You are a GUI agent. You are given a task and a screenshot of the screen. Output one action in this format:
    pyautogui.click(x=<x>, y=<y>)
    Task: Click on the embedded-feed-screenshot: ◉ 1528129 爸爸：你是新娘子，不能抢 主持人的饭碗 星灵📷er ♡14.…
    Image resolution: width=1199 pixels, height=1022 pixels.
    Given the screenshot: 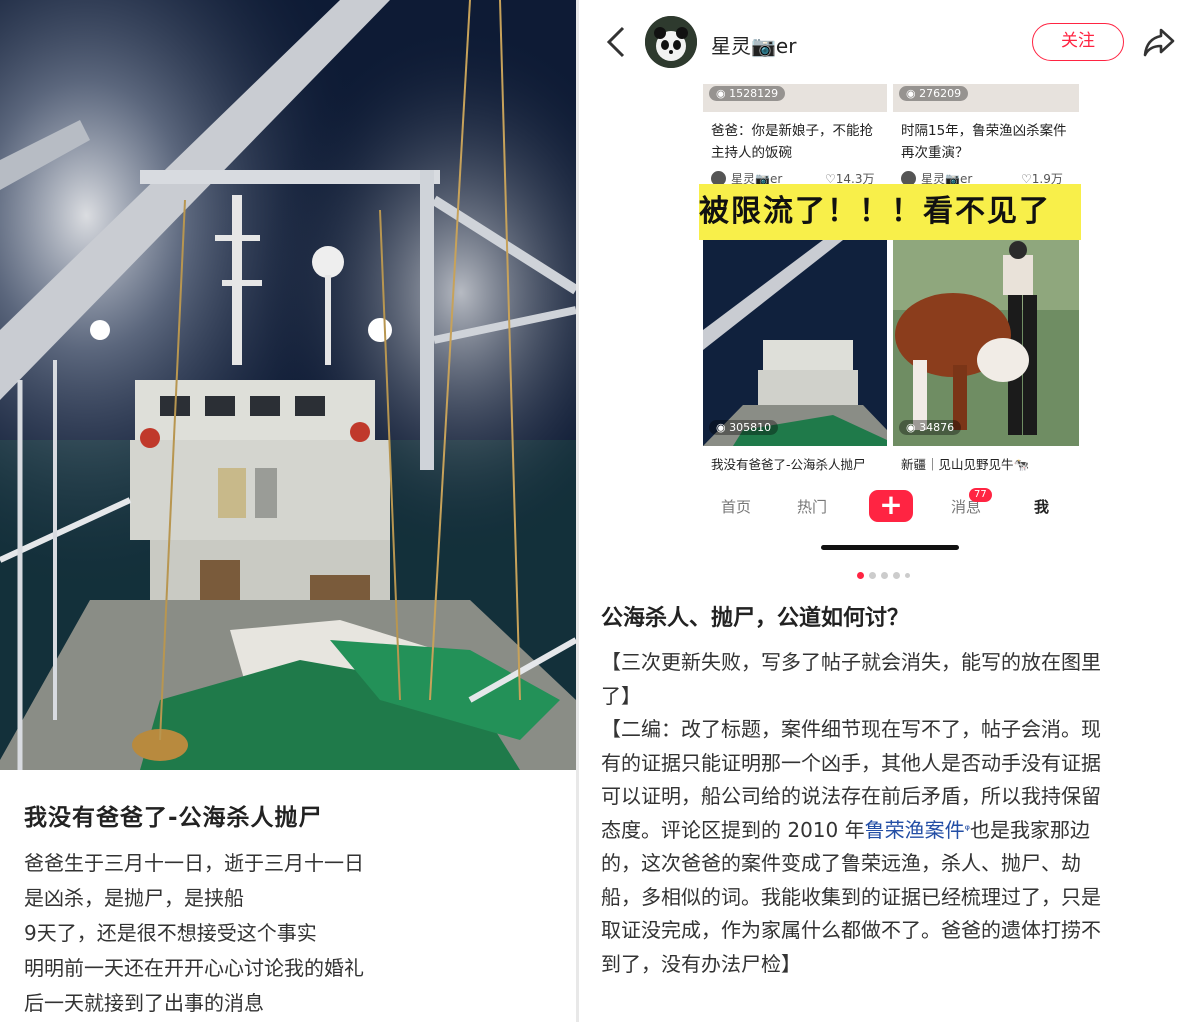 What is the action you would take?
    pyautogui.click(x=890, y=319)
    